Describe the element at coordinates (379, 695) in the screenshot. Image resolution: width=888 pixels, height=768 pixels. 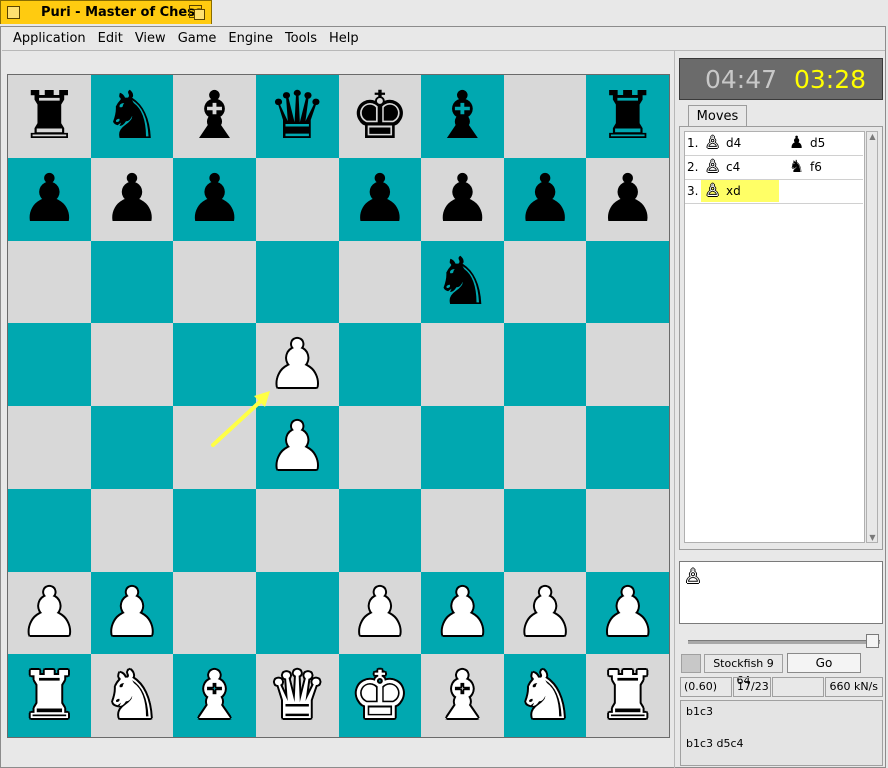
I see `white-king-icon: ♚` at that location.